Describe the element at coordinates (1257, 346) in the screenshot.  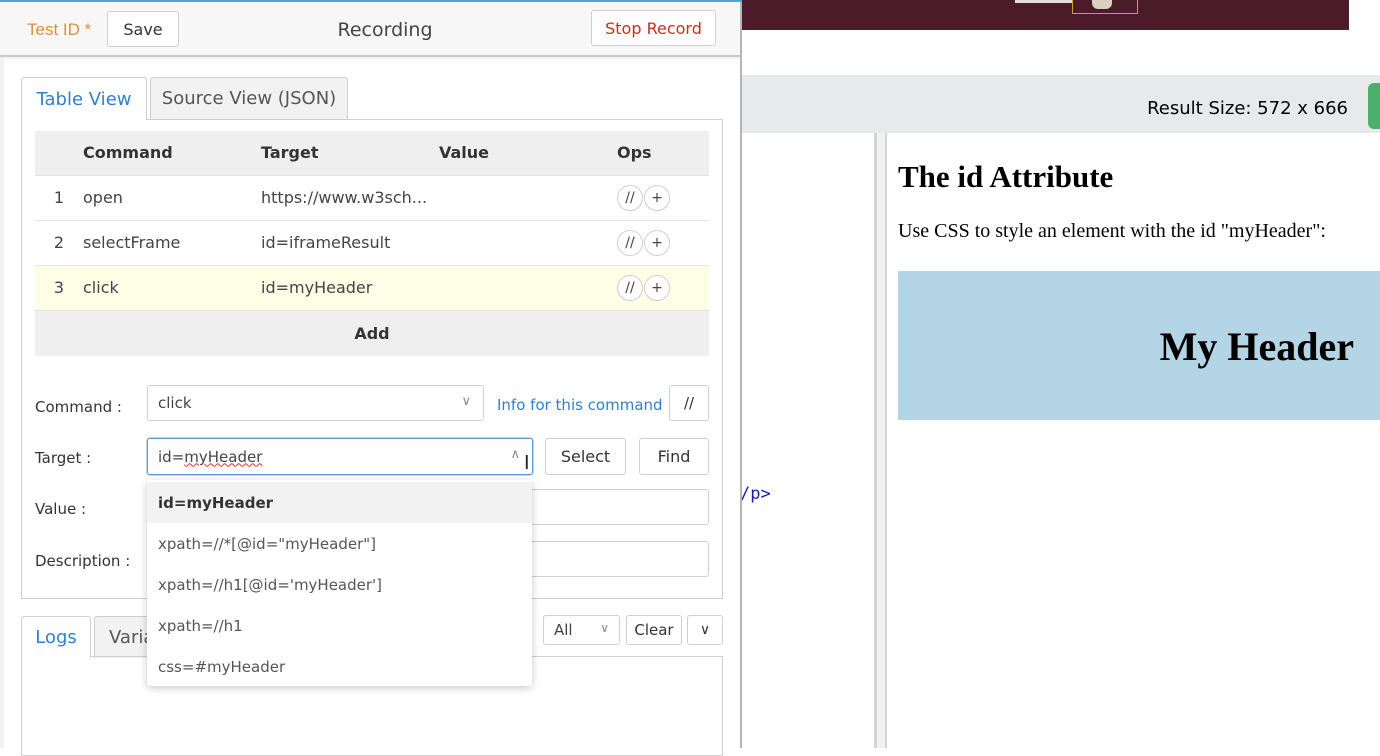
I see `my-header-text: My Header` at that location.